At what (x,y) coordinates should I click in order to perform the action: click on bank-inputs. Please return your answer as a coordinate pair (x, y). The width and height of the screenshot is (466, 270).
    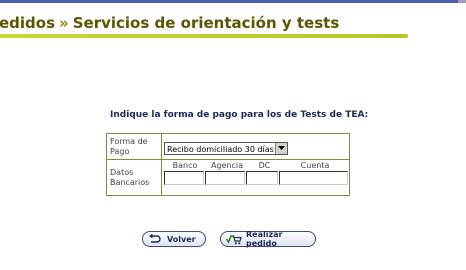
    Looking at the image, I should click on (255, 178).